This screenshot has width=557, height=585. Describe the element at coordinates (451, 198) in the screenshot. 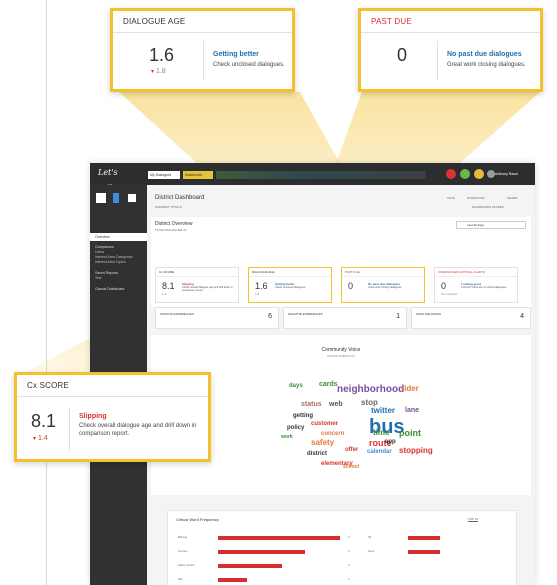

I see `save-button: SAVE` at that location.